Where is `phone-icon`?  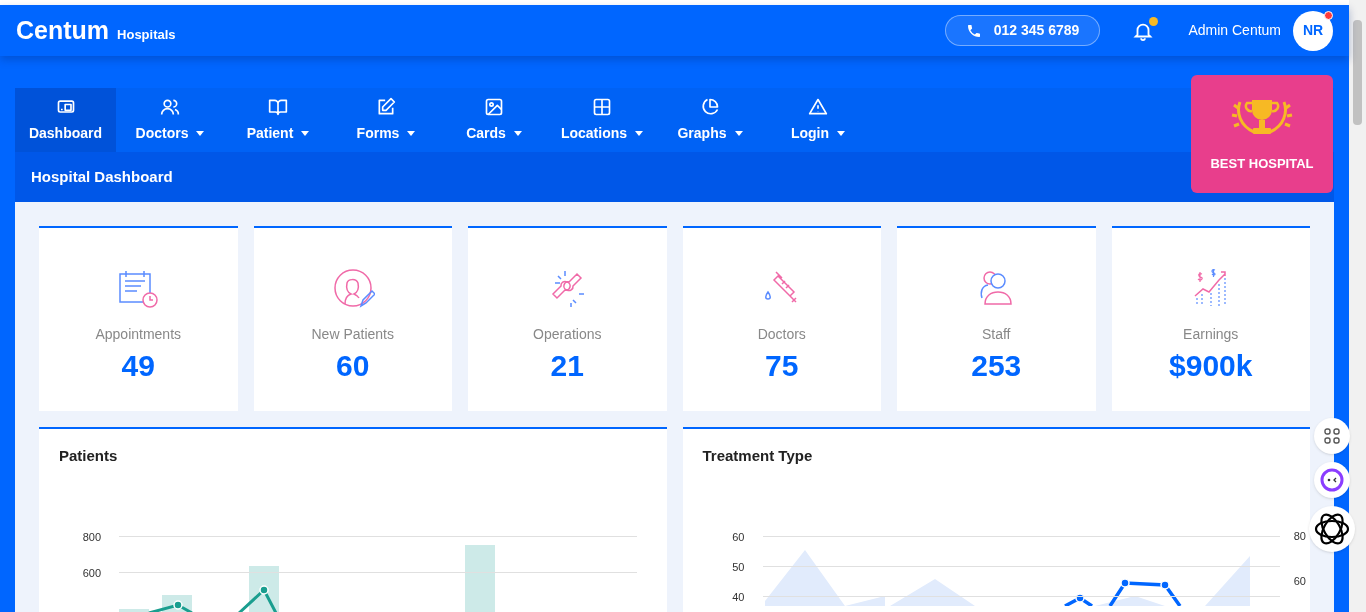 phone-icon is located at coordinates (973, 30).